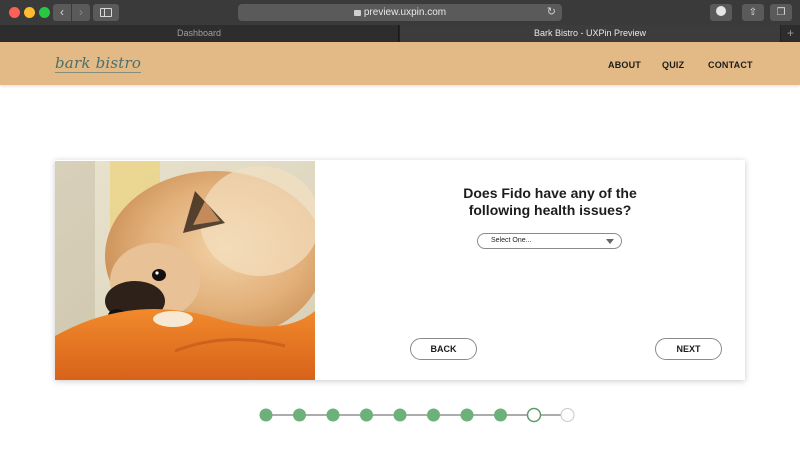 This screenshot has width=800, height=452. I want to click on progress-step-upcoming, so click(567, 415).